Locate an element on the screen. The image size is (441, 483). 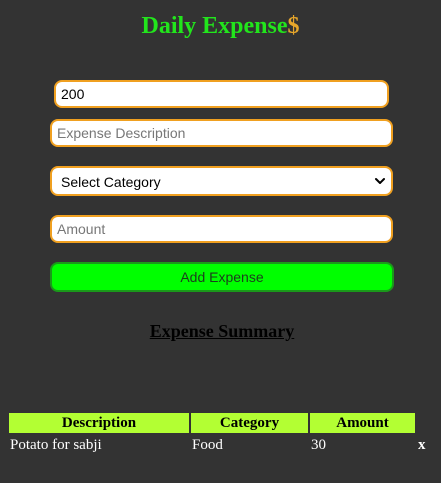
page-title: Daily Expense$ is located at coordinates (220, 26).